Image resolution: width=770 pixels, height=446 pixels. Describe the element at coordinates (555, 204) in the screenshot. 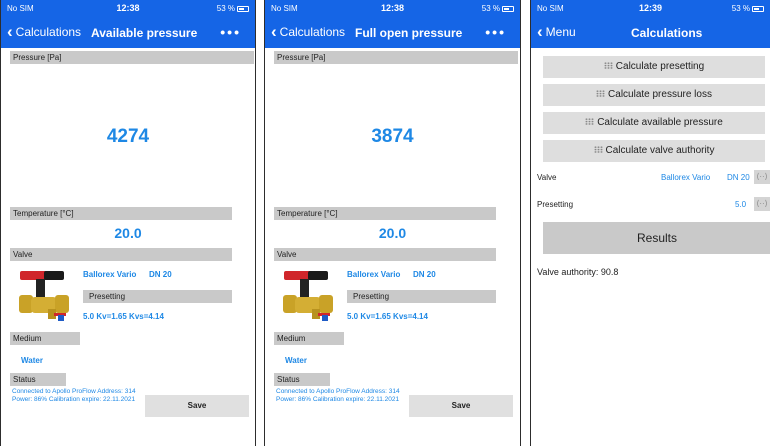

I see `presetting-row-label: Presetting` at that location.